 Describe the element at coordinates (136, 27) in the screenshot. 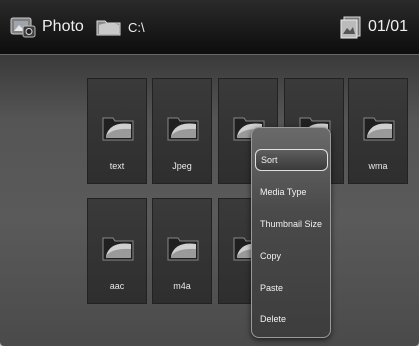

I see `path-label: C:\` at that location.